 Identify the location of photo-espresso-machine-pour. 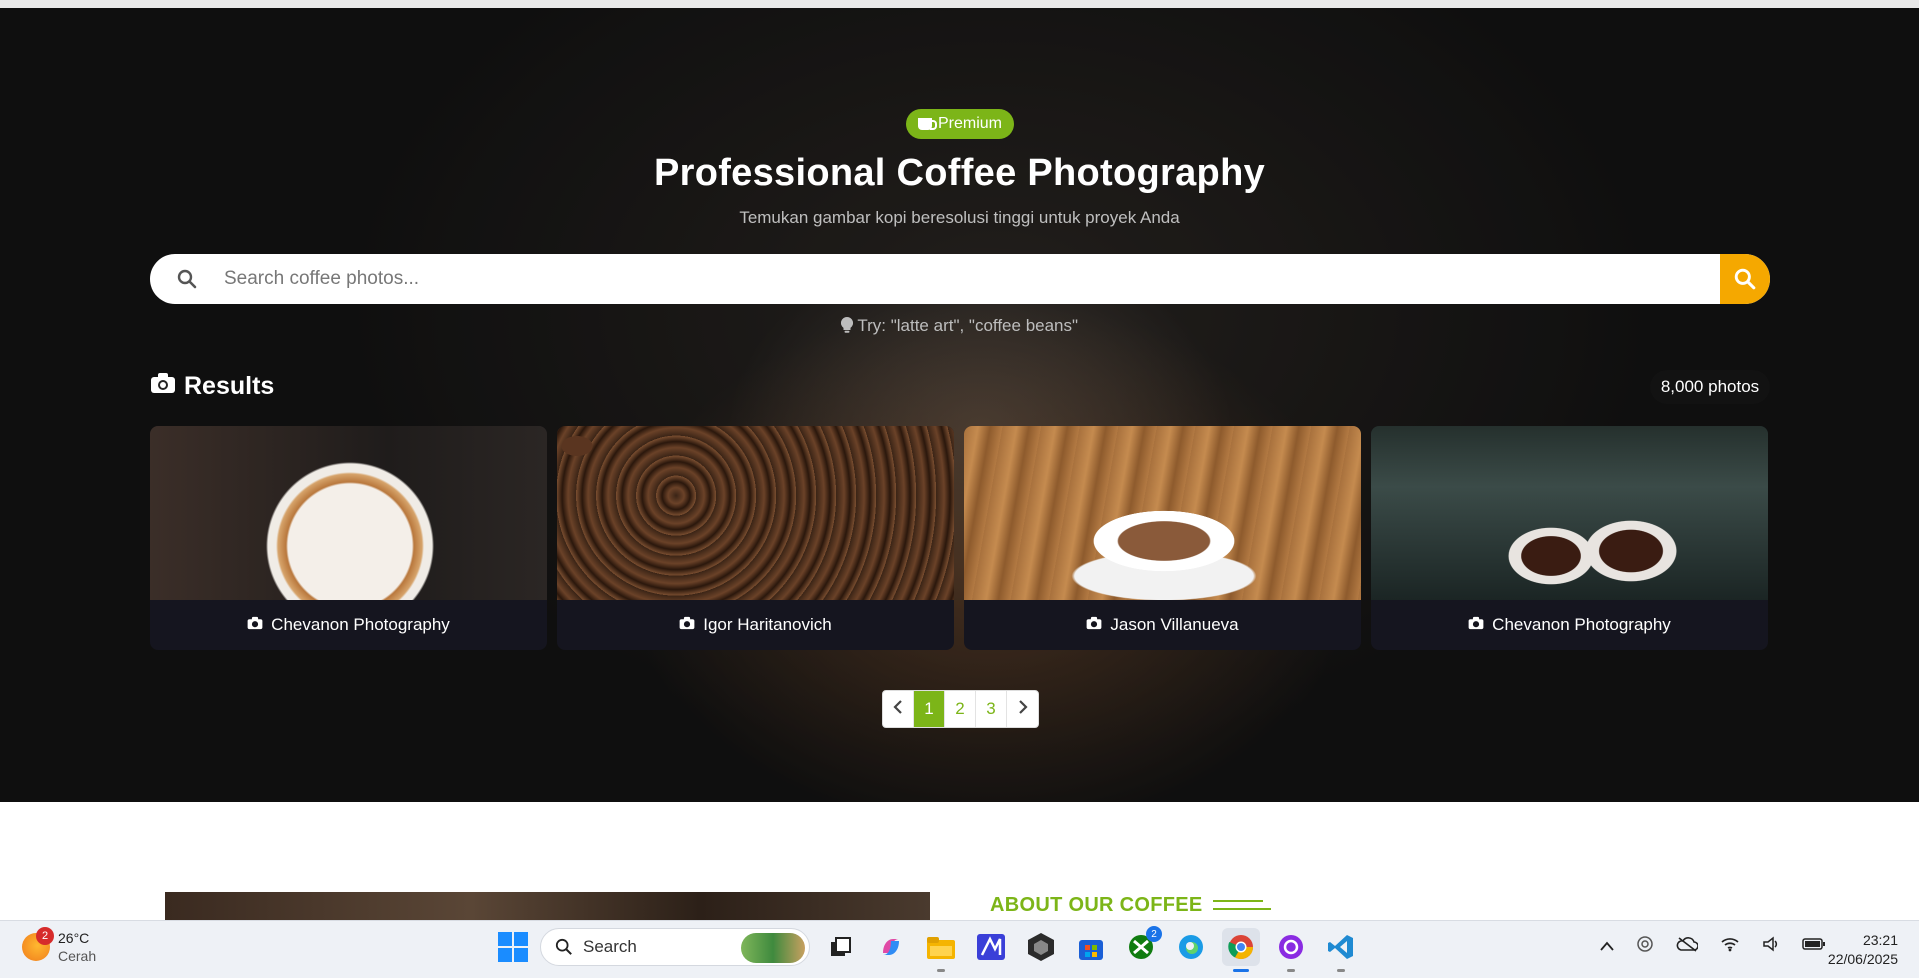
(1569, 513).